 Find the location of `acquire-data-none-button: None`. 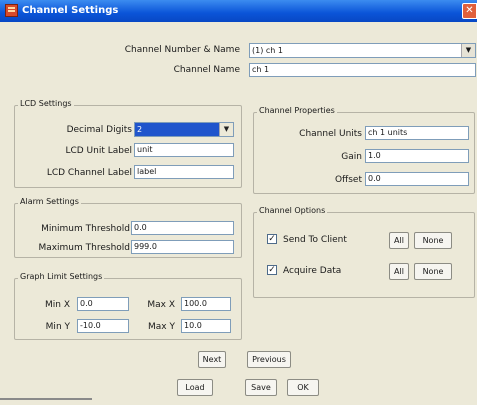

acquire-data-none-button: None is located at coordinates (433, 271).